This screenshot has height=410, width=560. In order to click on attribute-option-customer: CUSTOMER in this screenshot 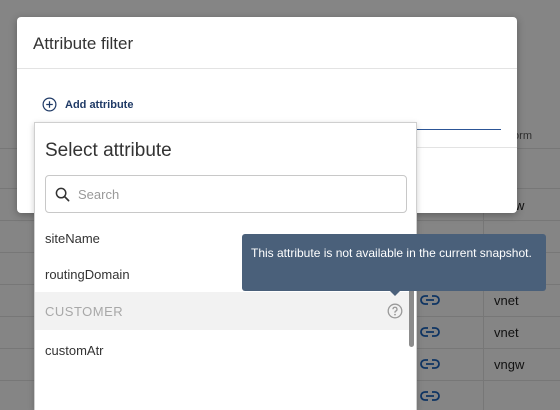, I will do `click(222, 311)`.